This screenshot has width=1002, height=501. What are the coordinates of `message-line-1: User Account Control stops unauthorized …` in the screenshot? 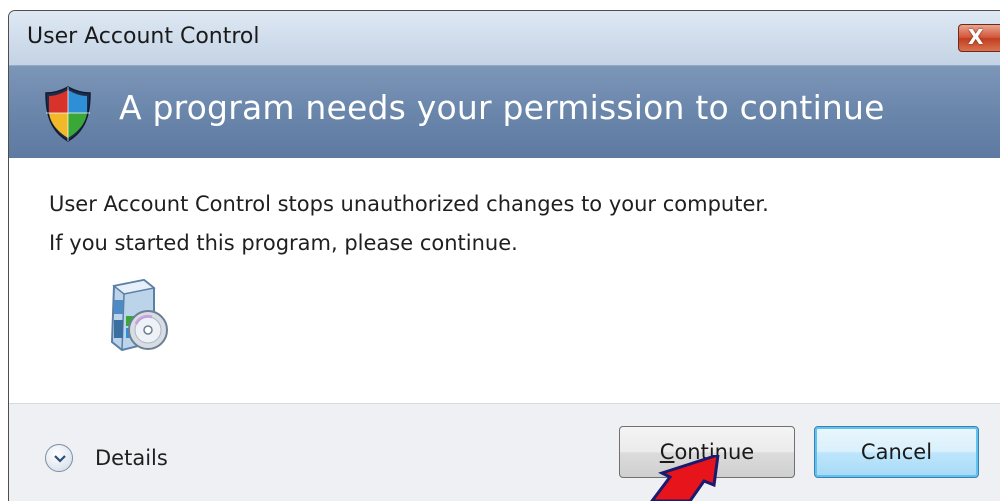 It's located at (409, 204).